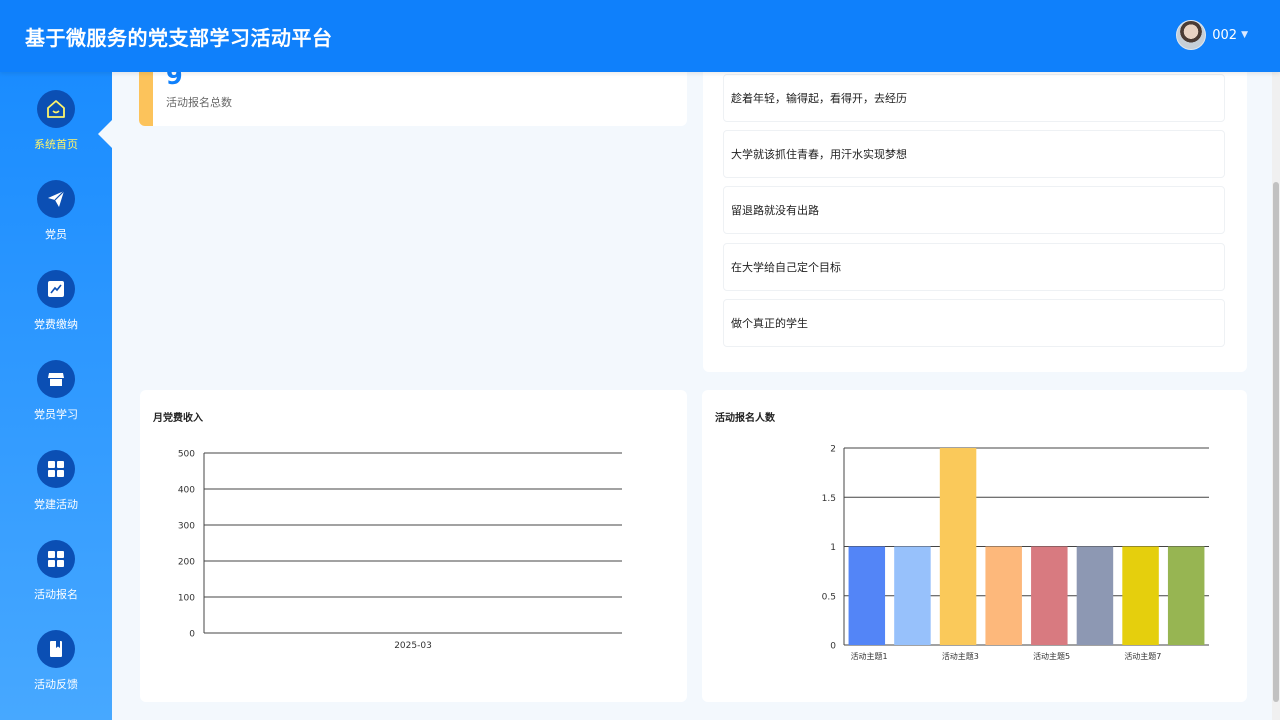 This screenshot has width=1280, height=720. Describe the element at coordinates (186, 491) in the screenshot. I see `y-tick-label: 400` at that location.